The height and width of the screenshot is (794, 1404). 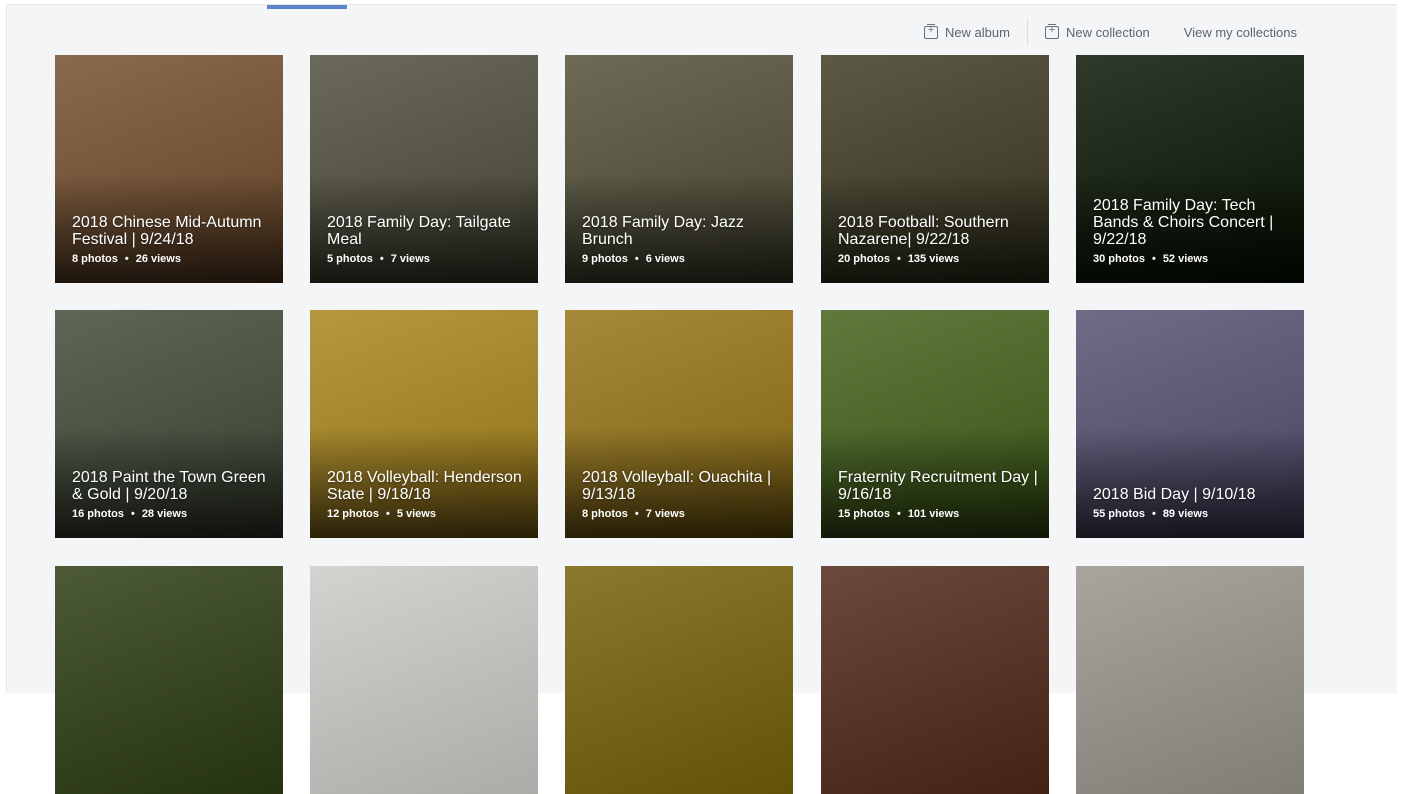 I want to click on album-stats: 30 photos • 52 views, so click(x=1193, y=259).